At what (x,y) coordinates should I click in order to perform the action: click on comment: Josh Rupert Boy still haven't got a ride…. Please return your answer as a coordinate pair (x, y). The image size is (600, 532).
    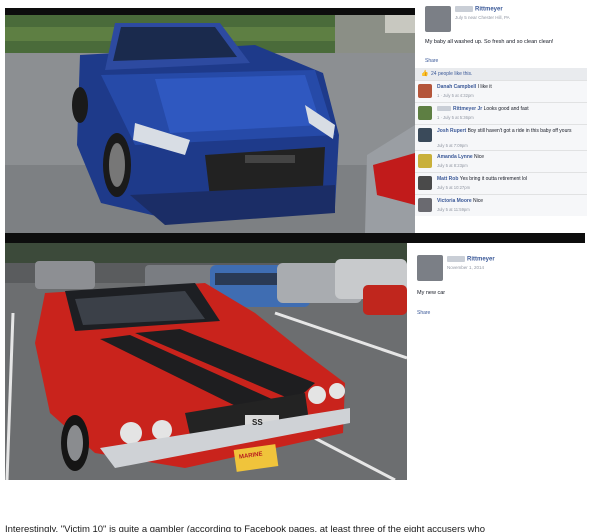
    Looking at the image, I should click on (501, 137).